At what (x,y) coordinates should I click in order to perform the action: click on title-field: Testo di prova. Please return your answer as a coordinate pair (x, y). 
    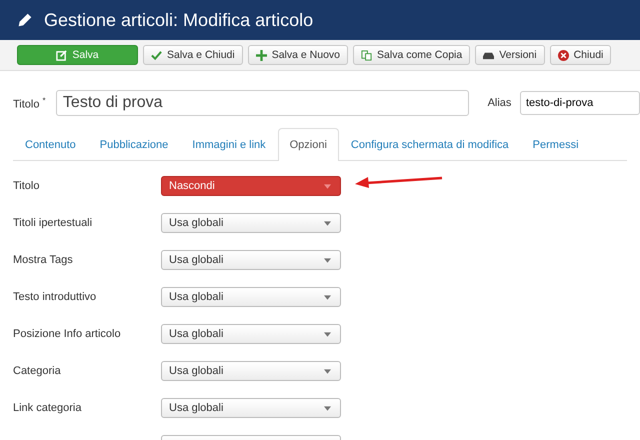
    Looking at the image, I should click on (262, 103).